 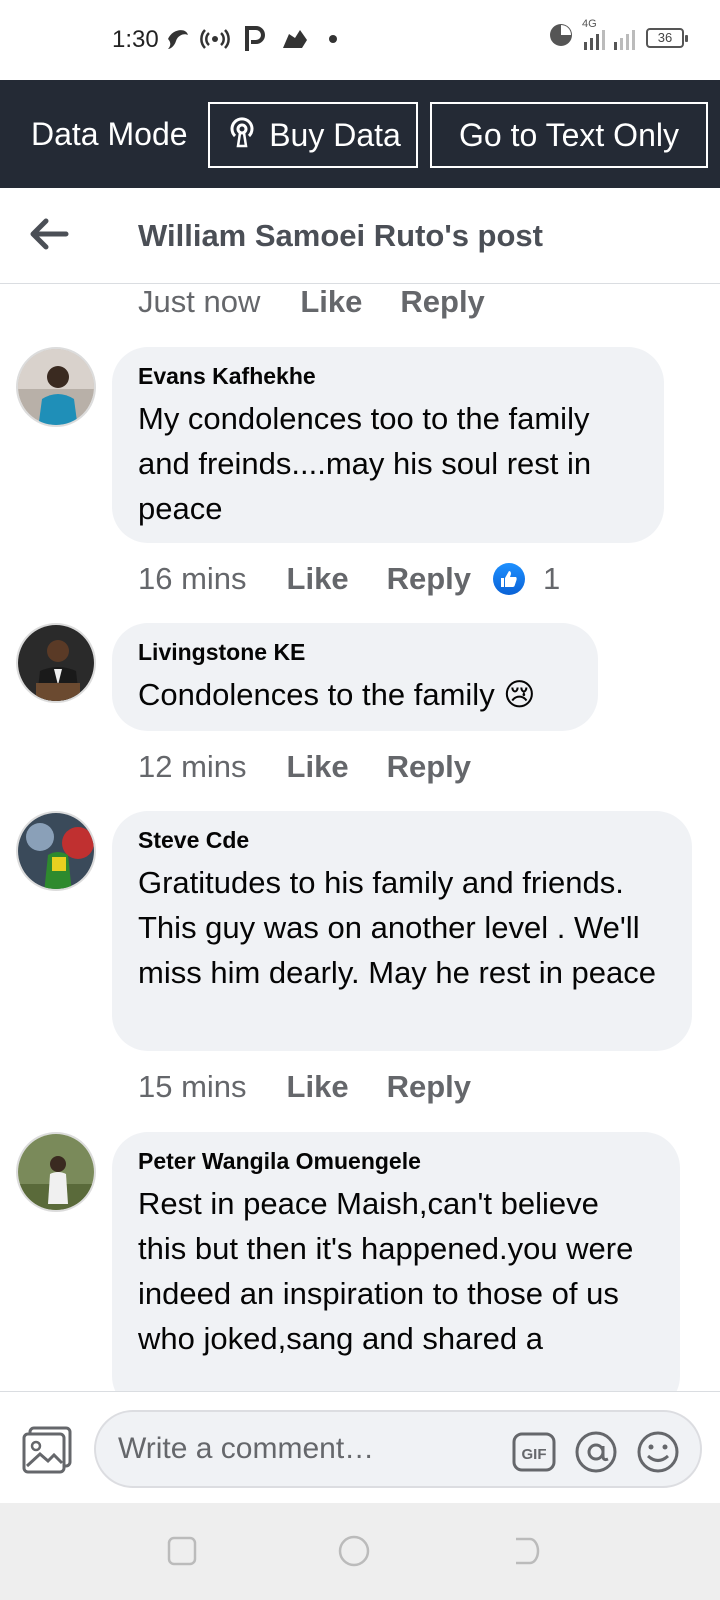 What do you see at coordinates (48, 234) in the screenshot?
I see `back-arrow-icon` at bounding box center [48, 234].